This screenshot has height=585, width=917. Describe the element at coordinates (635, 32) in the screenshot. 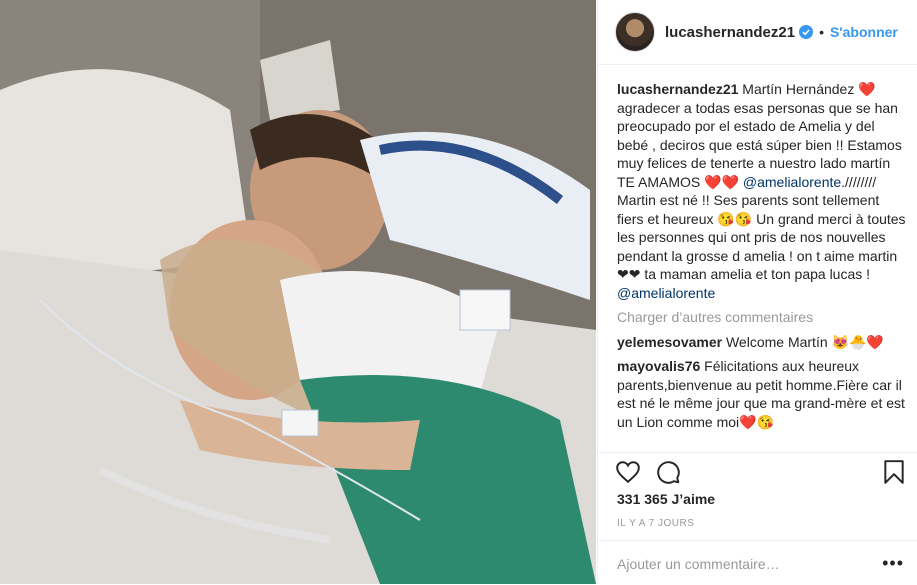

I see `avatar` at that location.